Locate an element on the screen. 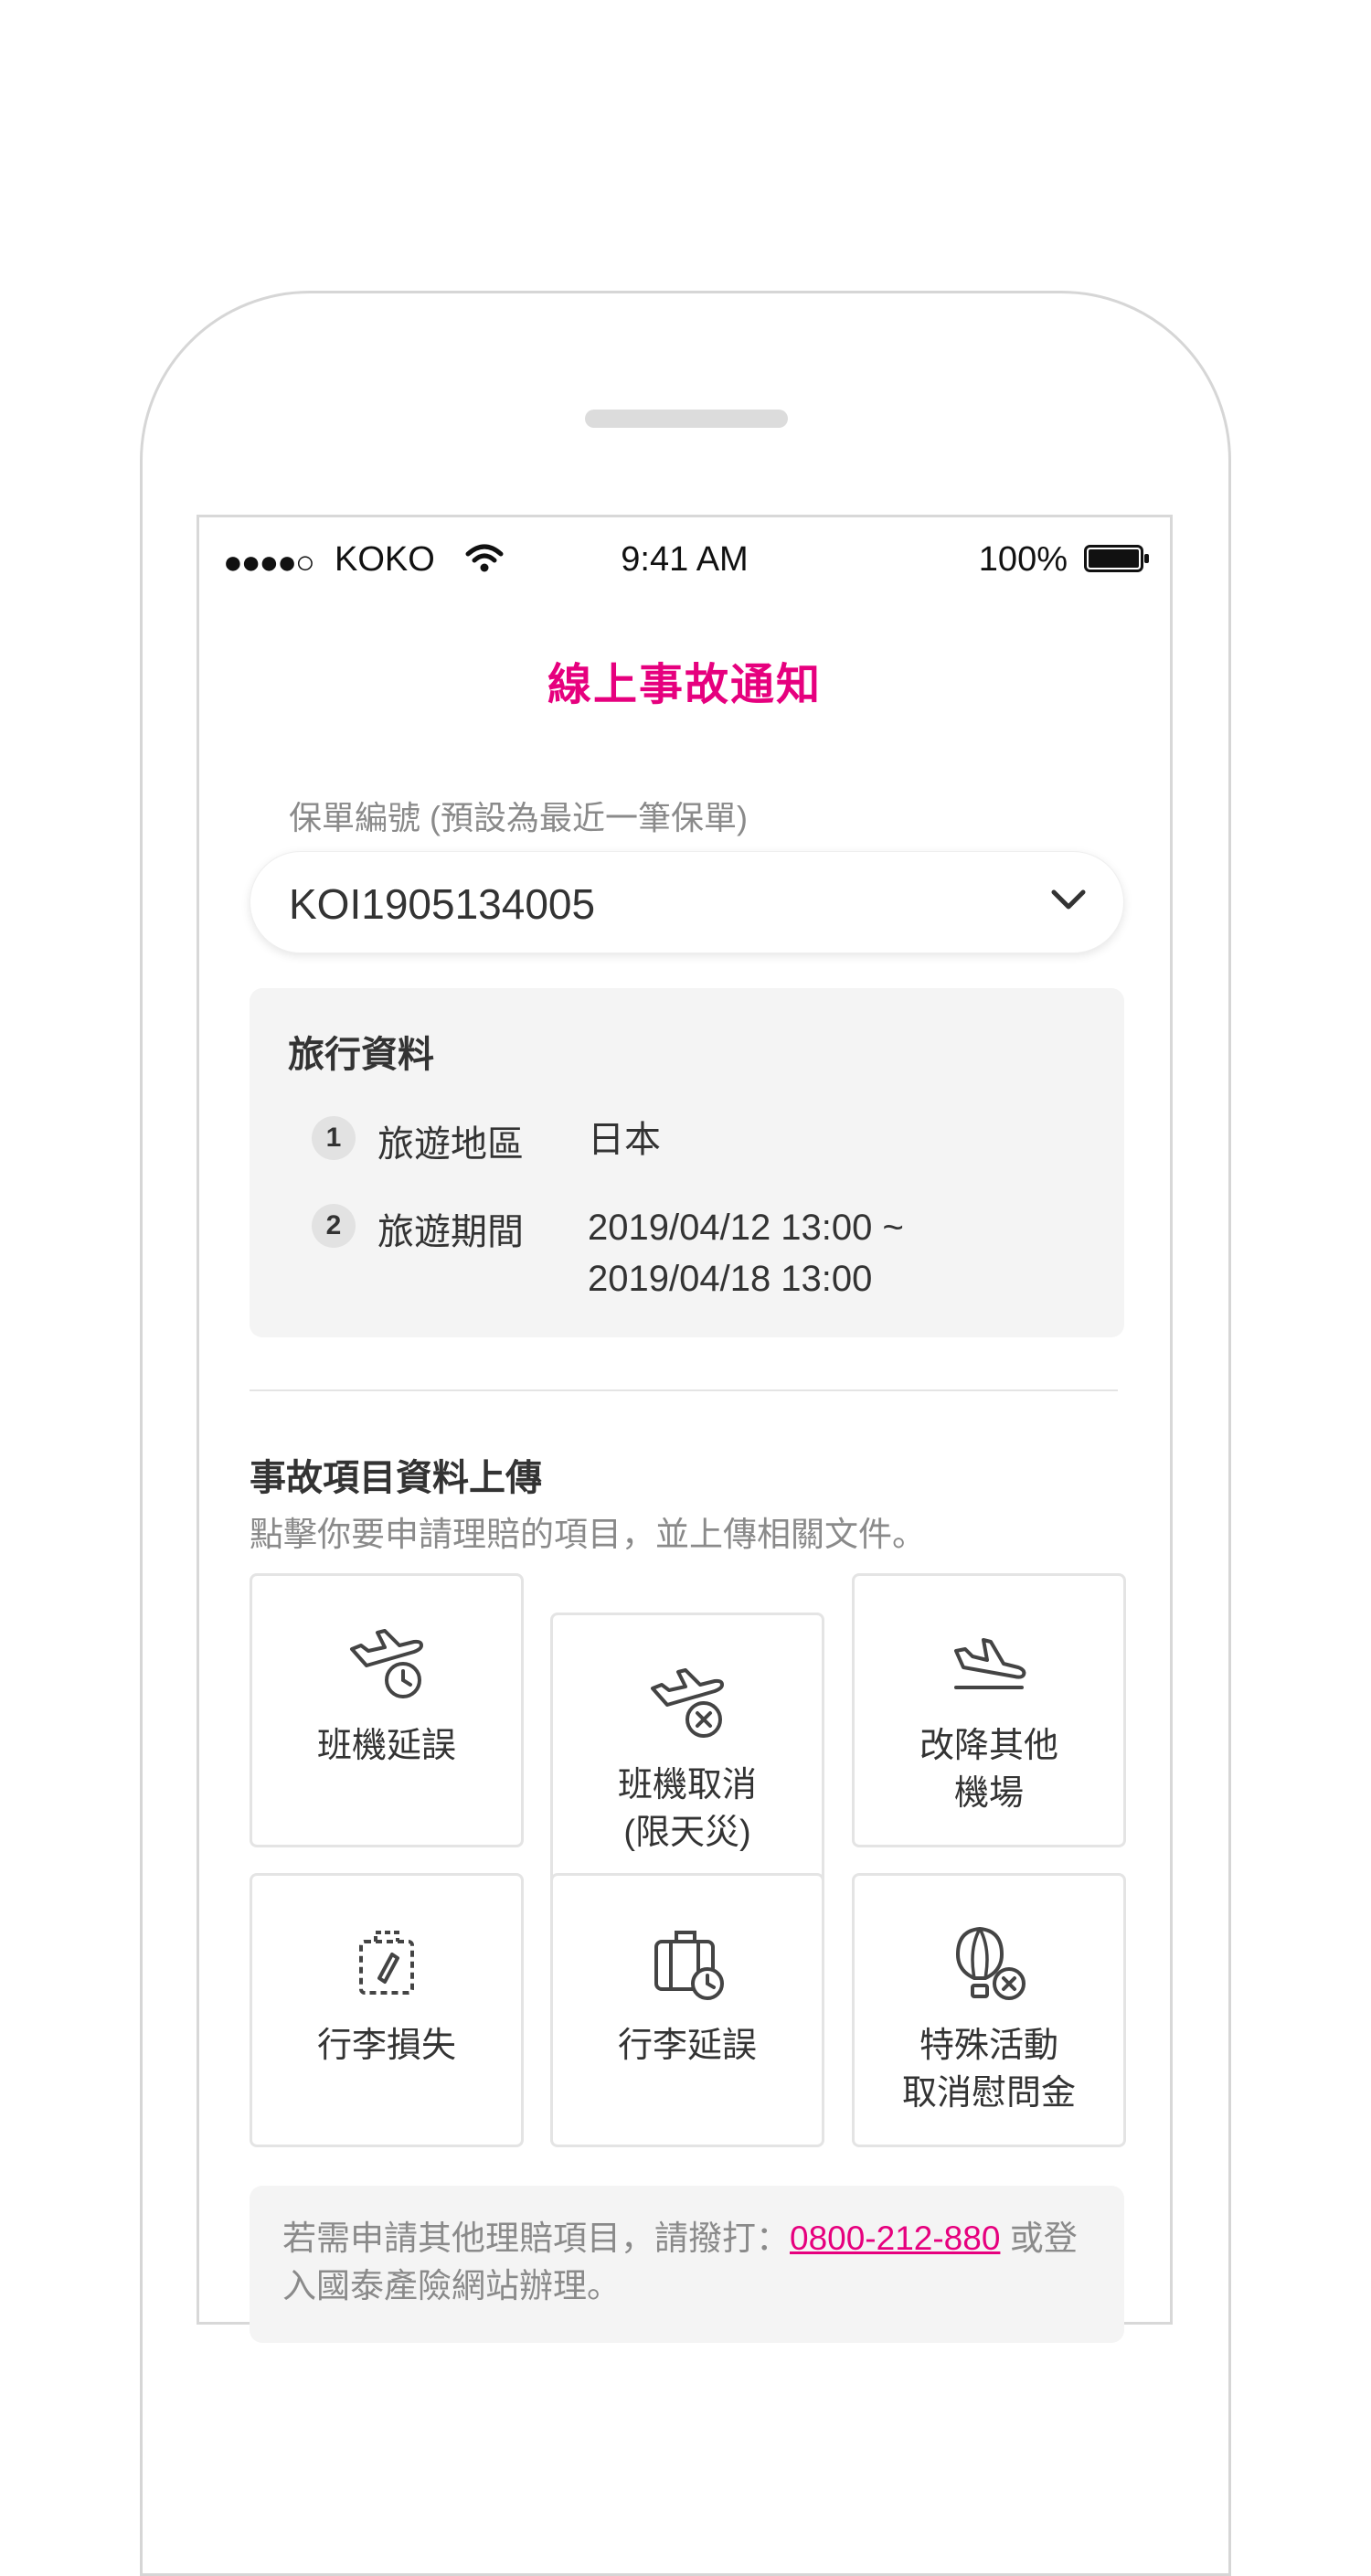 The width and height of the screenshot is (1371, 2576). phone-speaker is located at coordinates (686, 419).